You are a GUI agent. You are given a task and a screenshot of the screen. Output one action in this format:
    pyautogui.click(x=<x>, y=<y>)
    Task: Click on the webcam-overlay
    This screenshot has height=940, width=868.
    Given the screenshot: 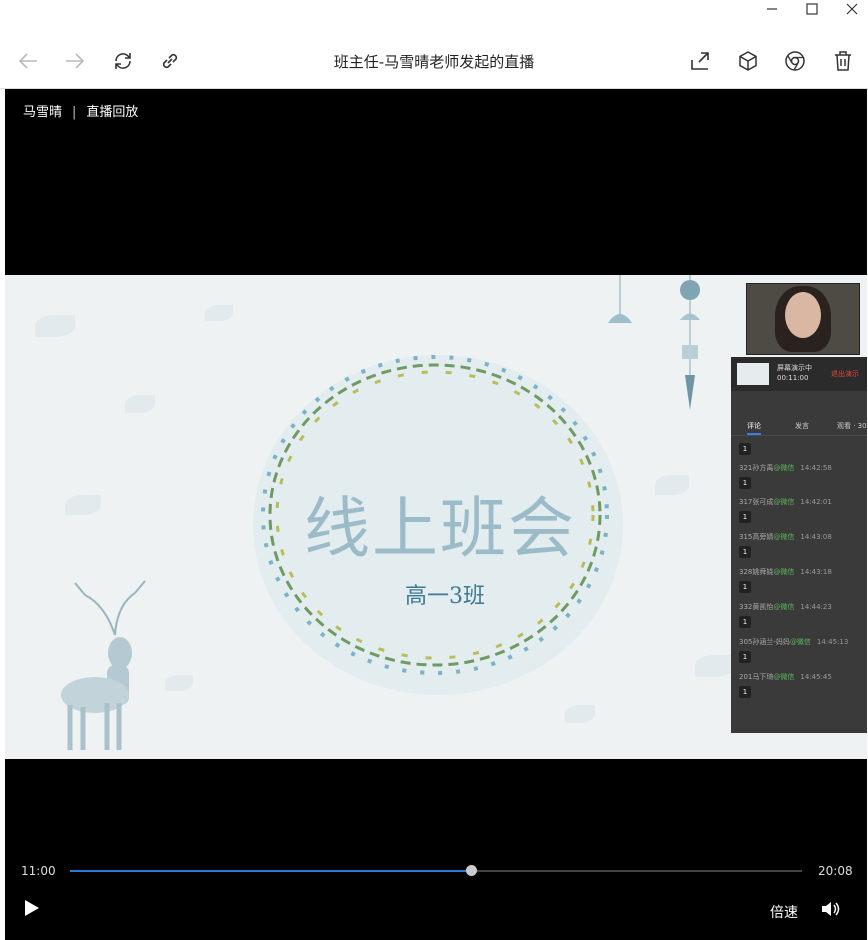 What is the action you would take?
    pyautogui.click(x=803, y=319)
    